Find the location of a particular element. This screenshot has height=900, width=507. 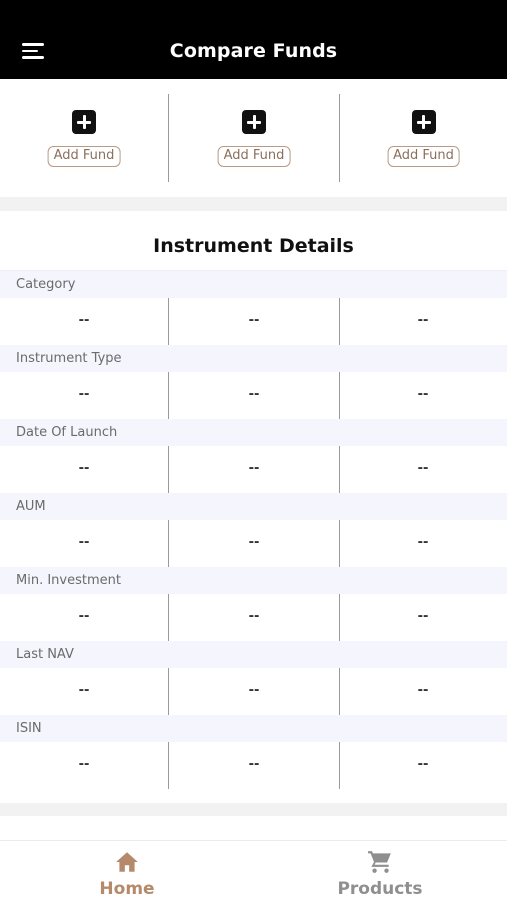

detail-label-text: Min. Investment is located at coordinates (68, 580).